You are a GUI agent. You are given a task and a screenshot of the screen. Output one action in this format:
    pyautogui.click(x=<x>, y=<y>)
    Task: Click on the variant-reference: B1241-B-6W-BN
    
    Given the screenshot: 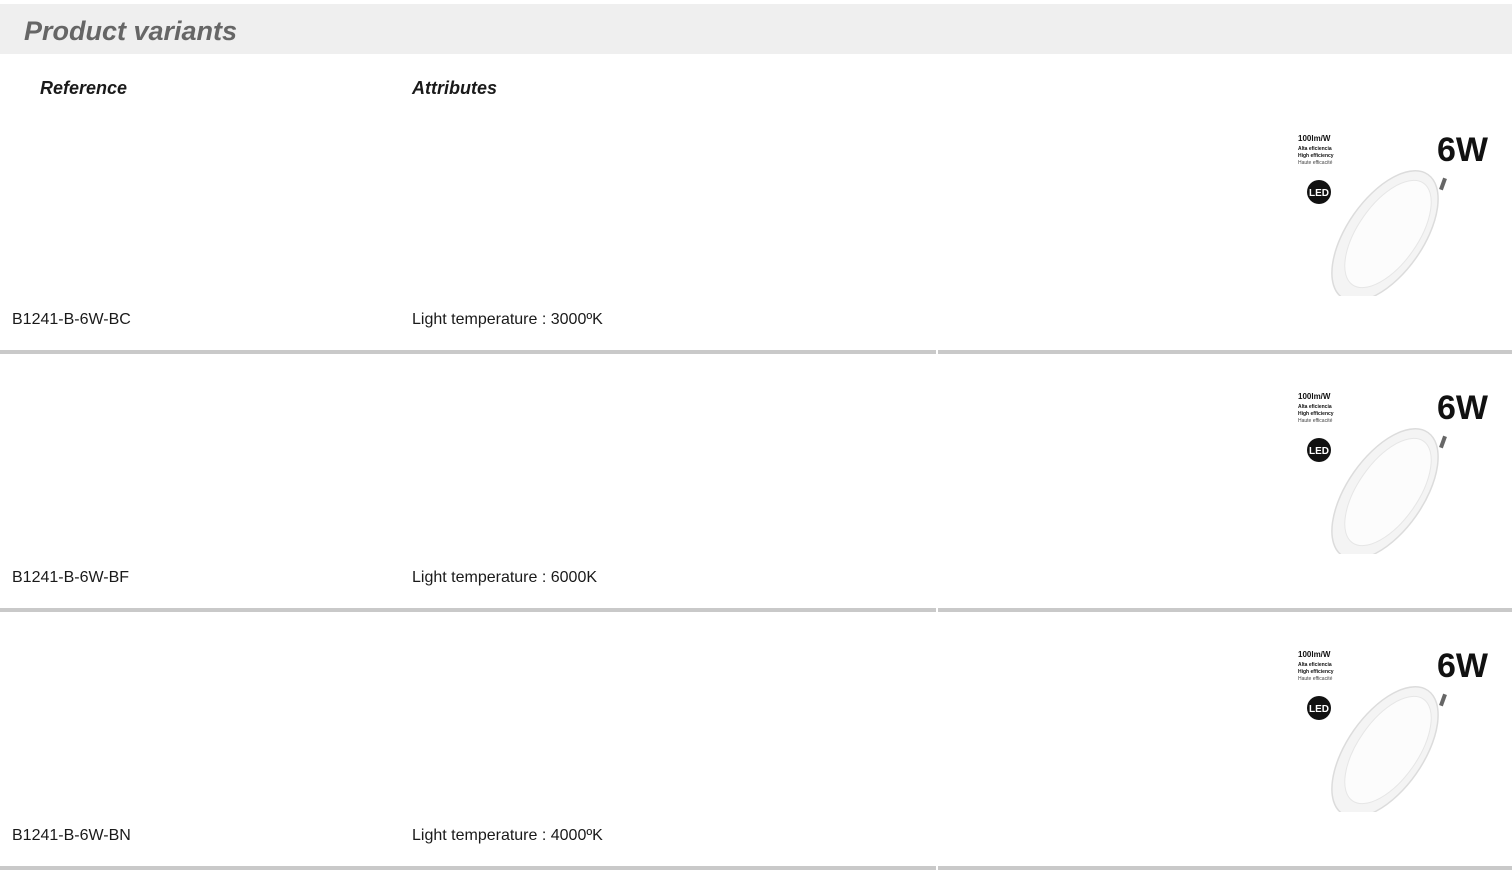 What is the action you would take?
    pyautogui.click(x=71, y=835)
    